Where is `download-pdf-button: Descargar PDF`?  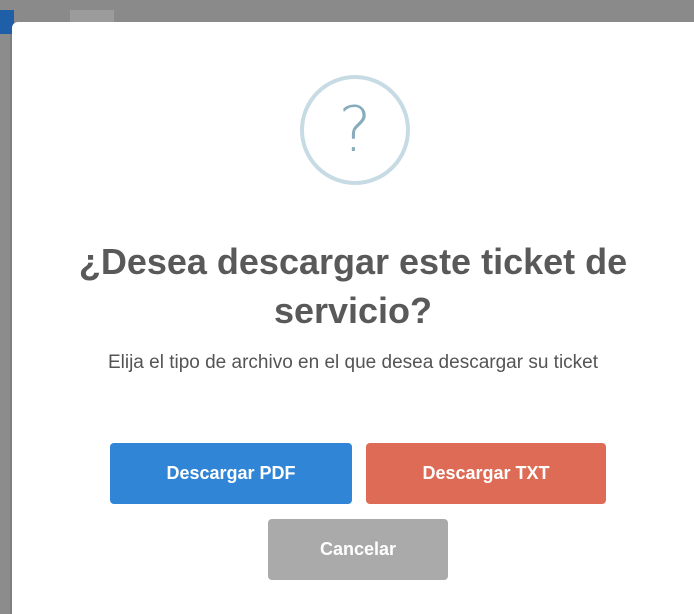 download-pdf-button: Descargar PDF is located at coordinates (231, 473).